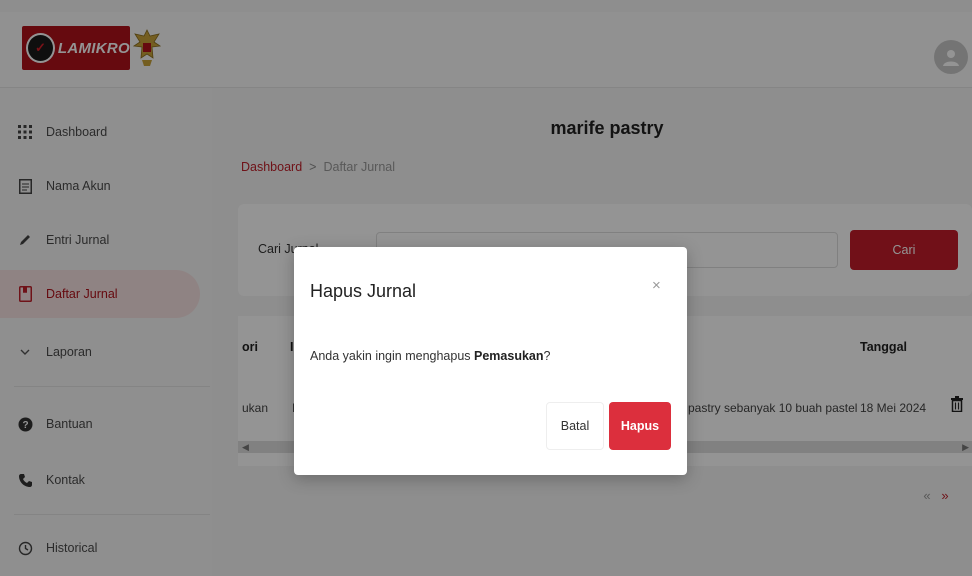 The width and height of the screenshot is (972, 576). I want to click on delete-button: Hapus, so click(640, 426).